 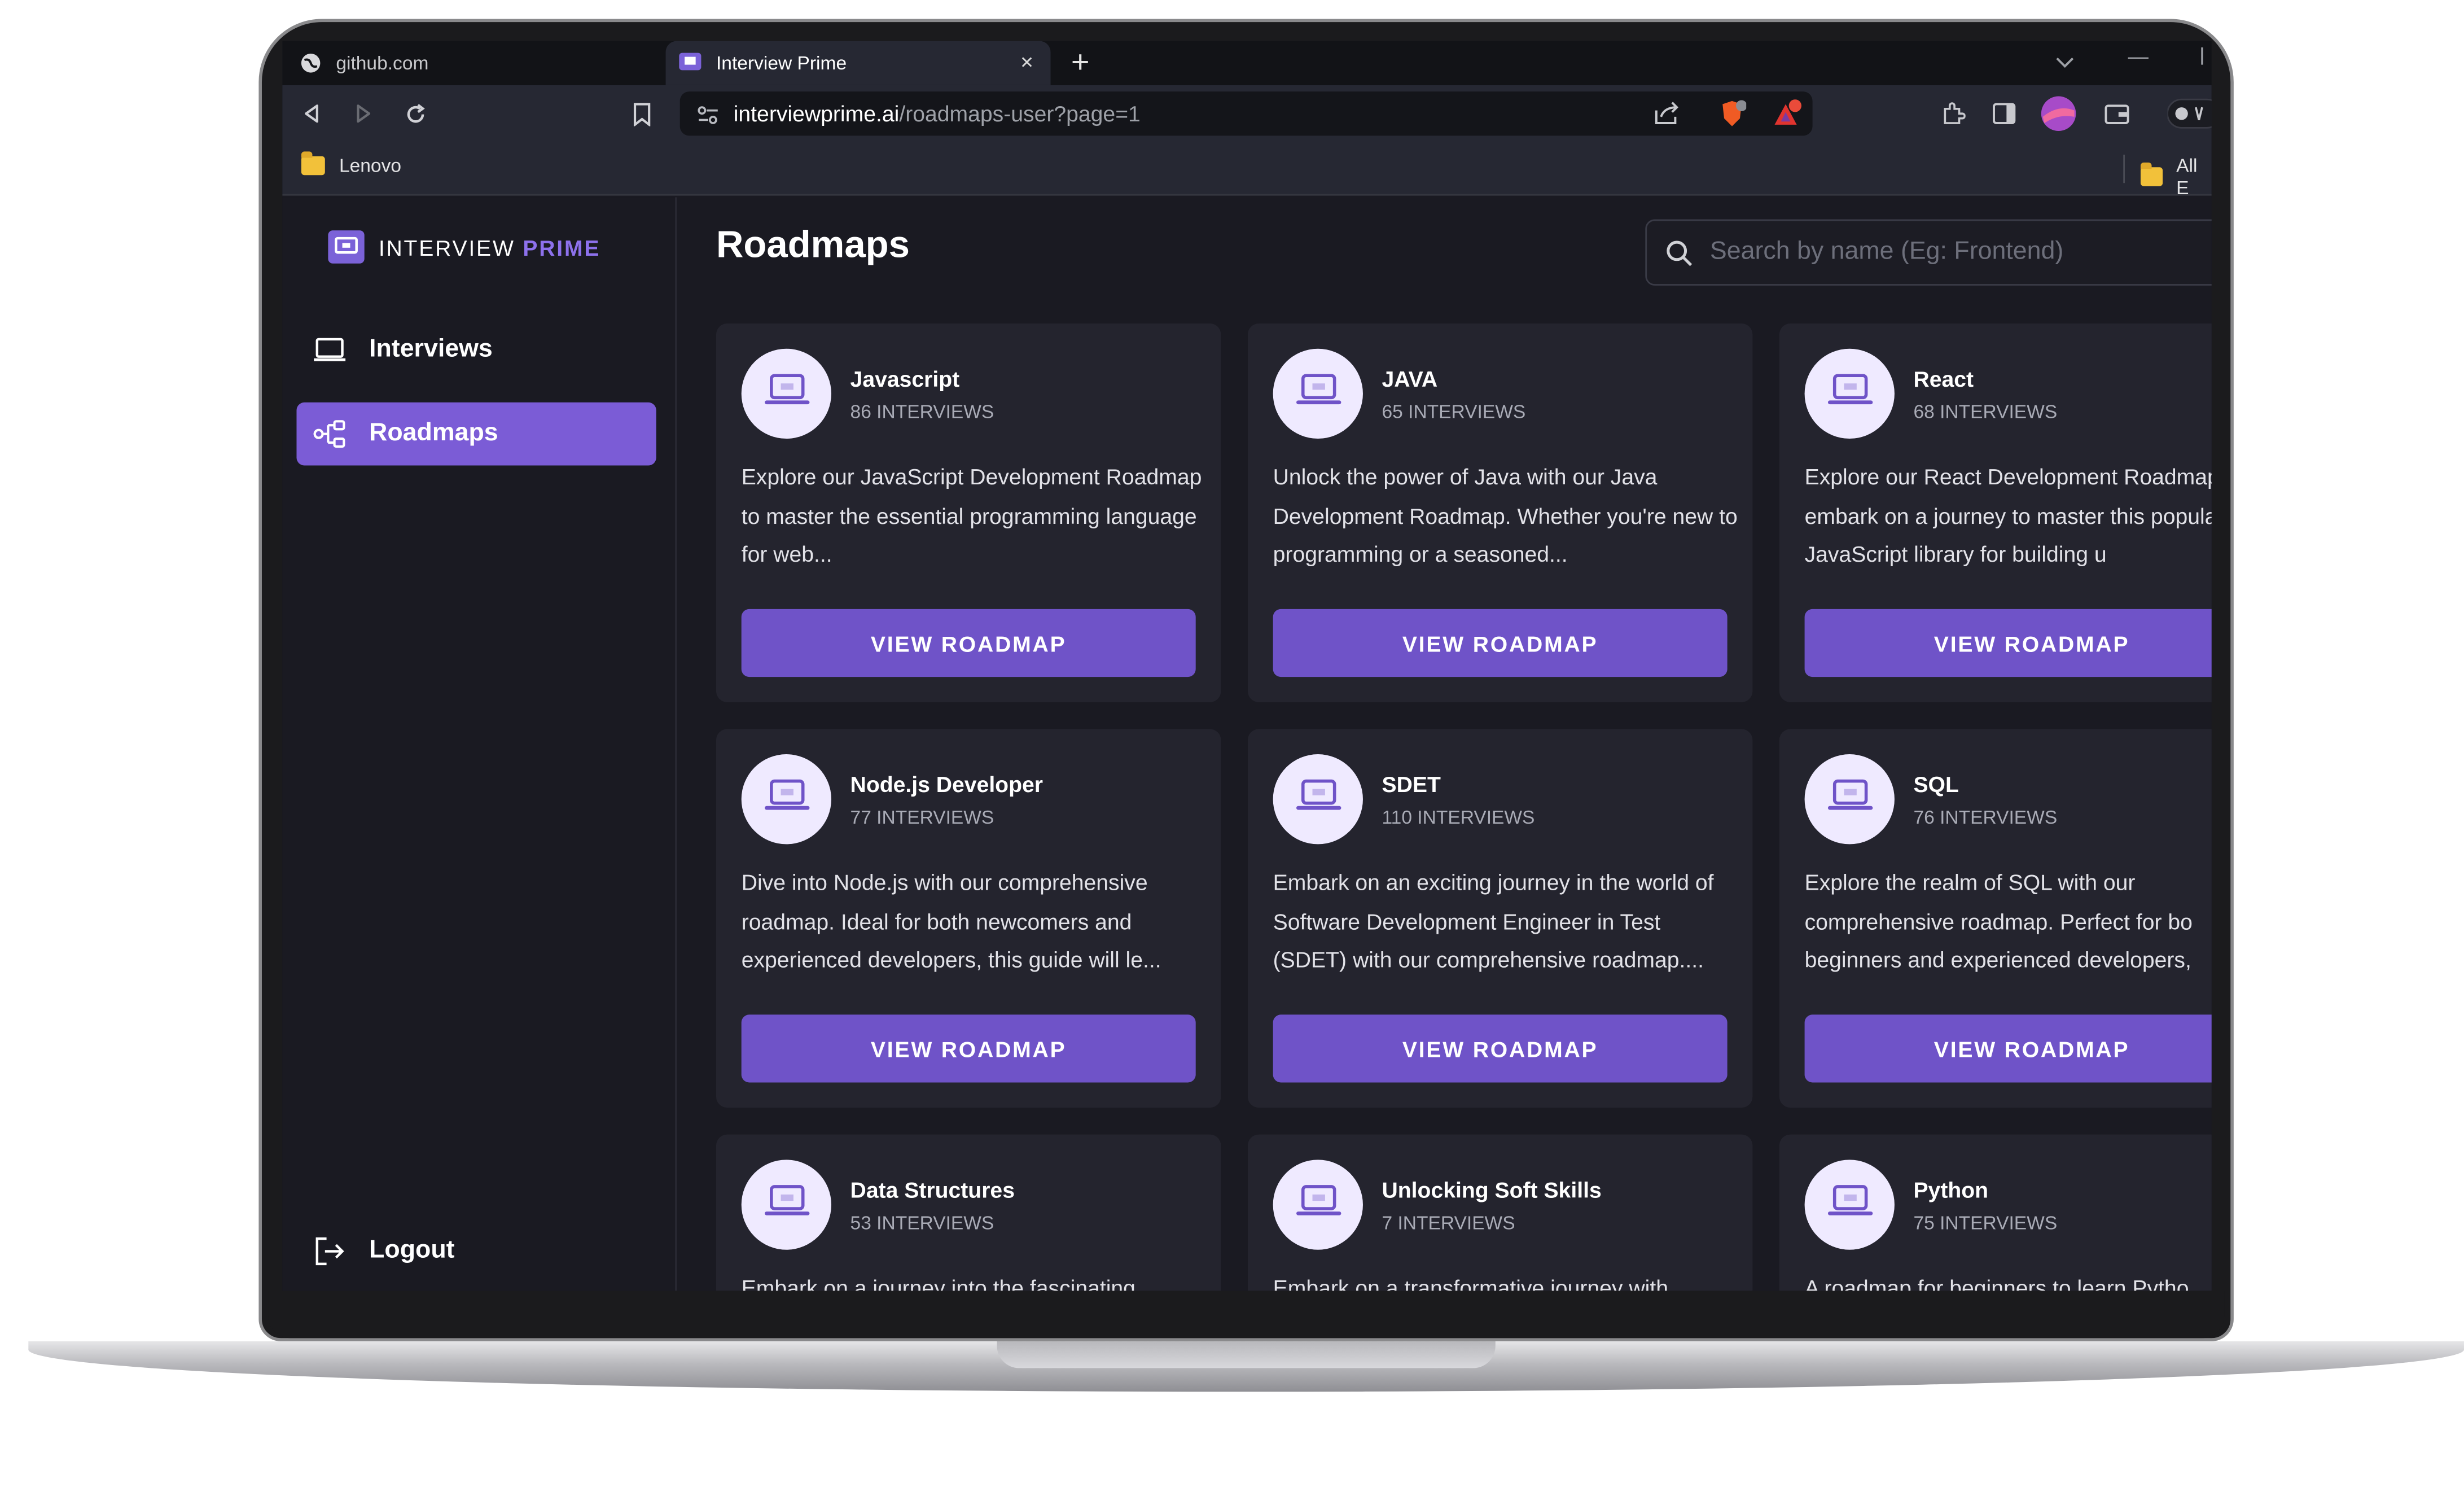 I want to click on browser-toolbar: interviewprime.ai/roadmaps-user?page=1, so click(x=1247, y=113).